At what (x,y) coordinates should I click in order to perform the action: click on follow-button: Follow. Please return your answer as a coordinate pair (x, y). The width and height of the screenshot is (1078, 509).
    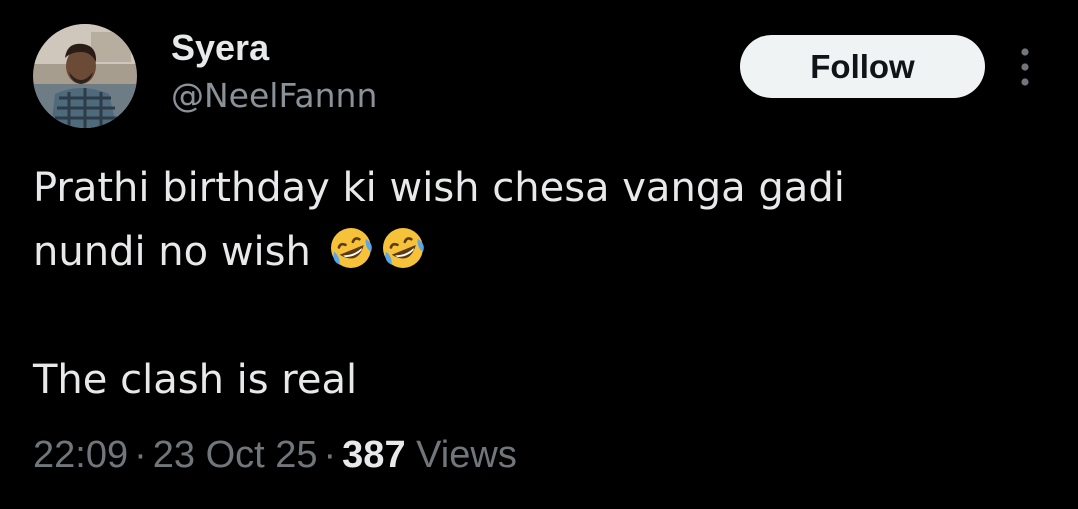
    Looking at the image, I should click on (862, 66).